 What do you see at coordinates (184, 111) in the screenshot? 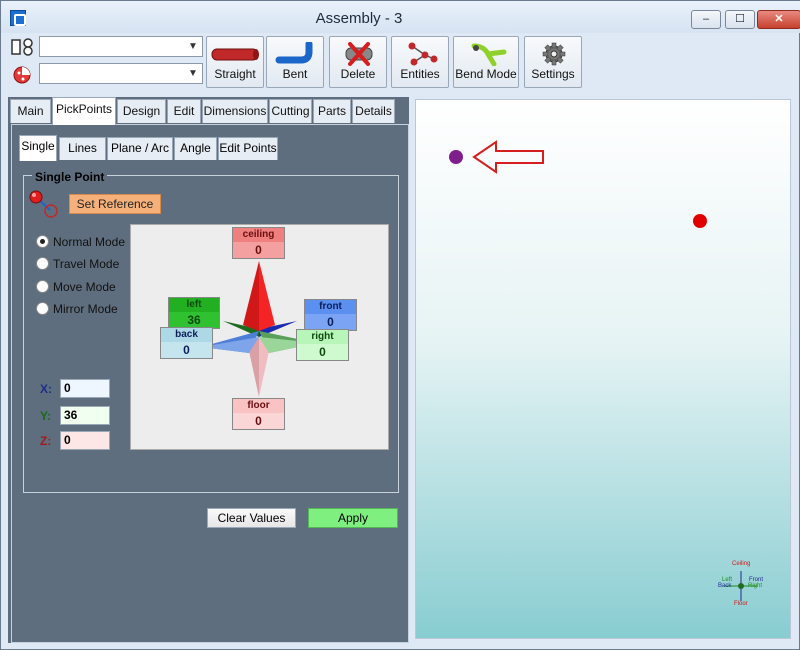
I see `tab-edit: Edit` at bounding box center [184, 111].